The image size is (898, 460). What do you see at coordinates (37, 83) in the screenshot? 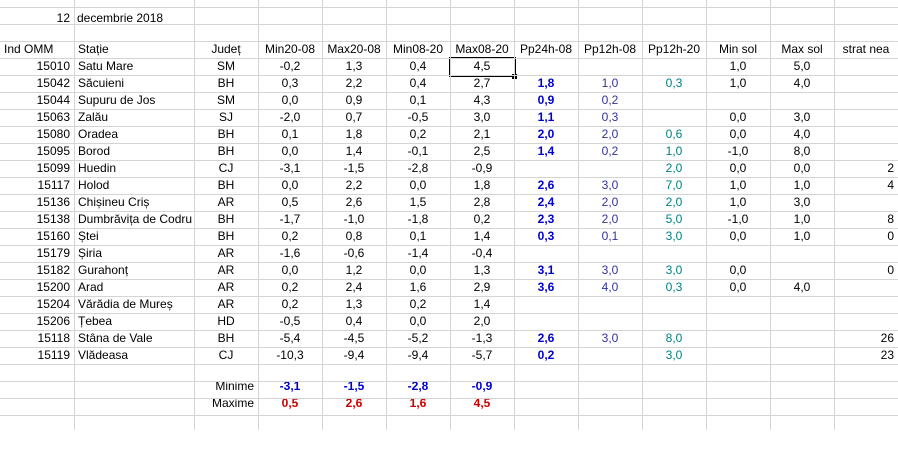
I see `table-cell: 15042` at bounding box center [37, 83].